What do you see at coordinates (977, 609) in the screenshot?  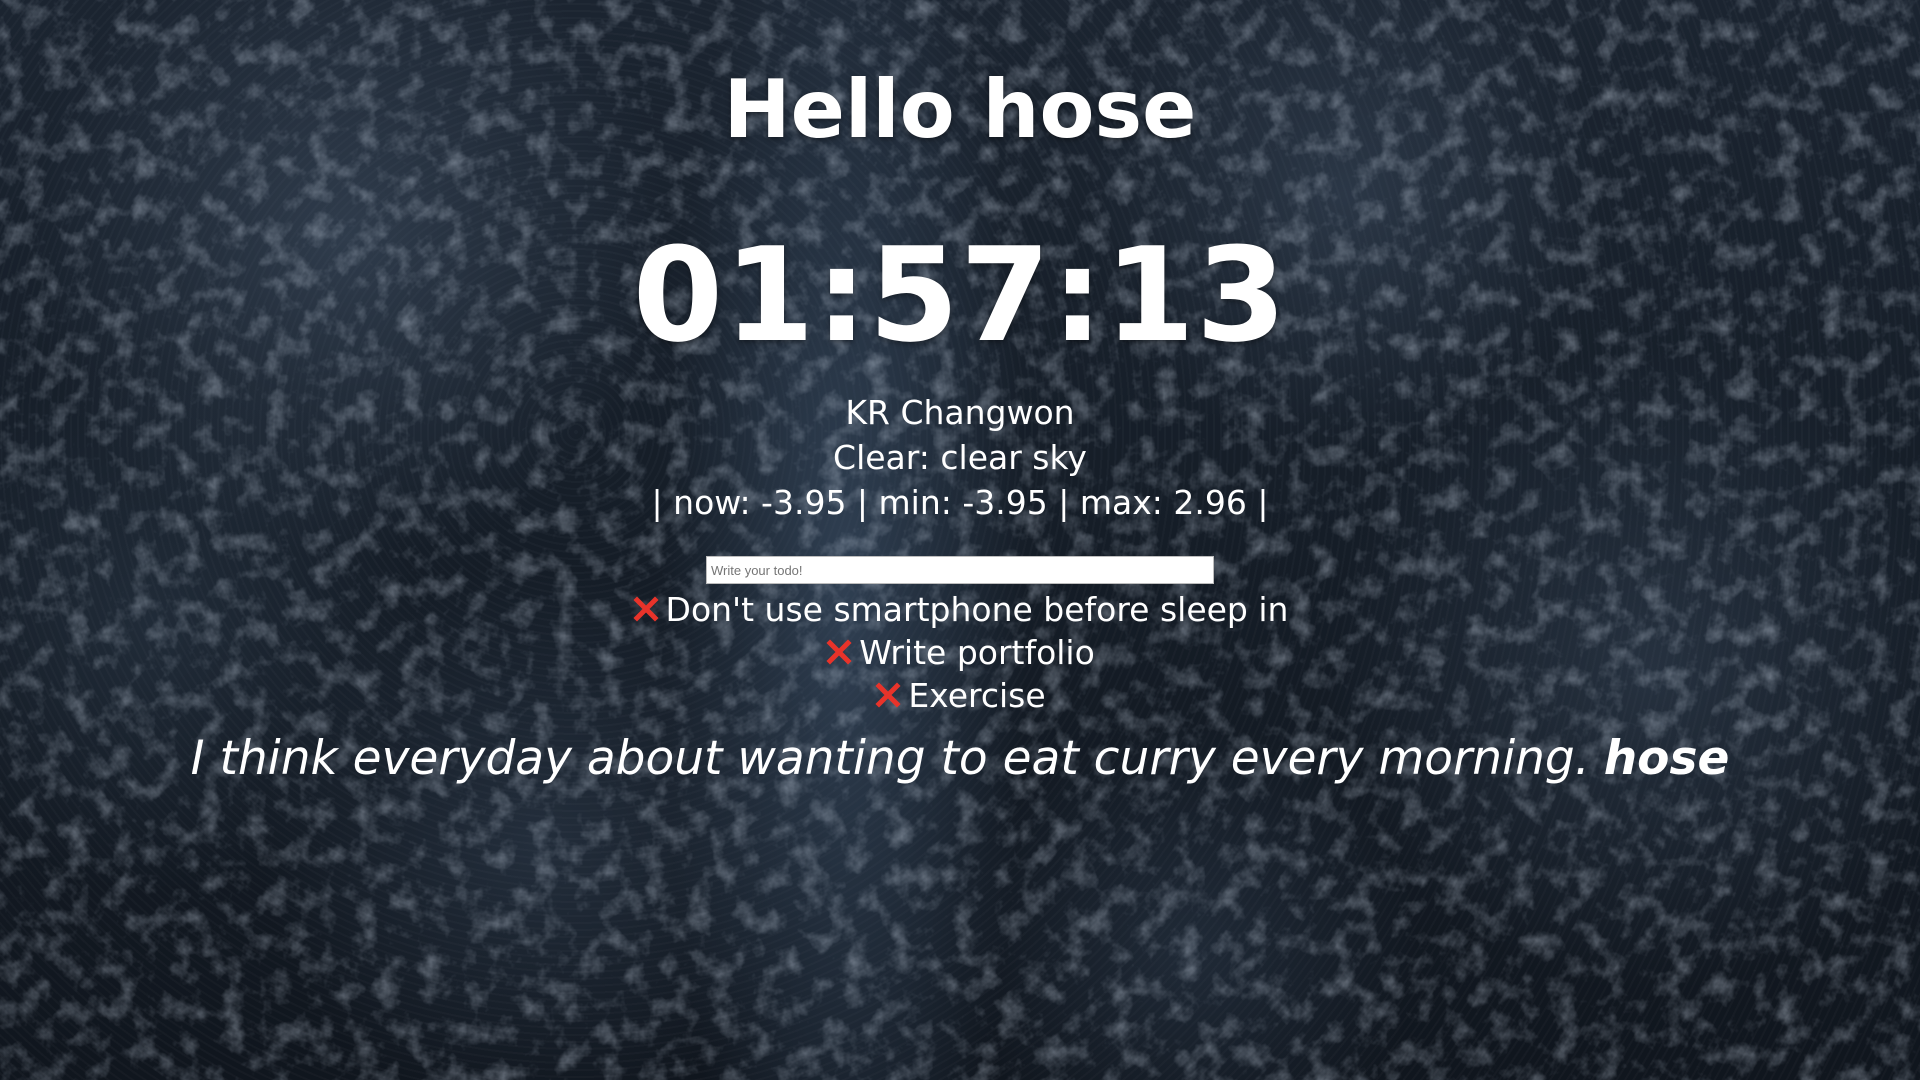 I see `todo-item-label: Don't use smartphone before sleep in` at bounding box center [977, 609].